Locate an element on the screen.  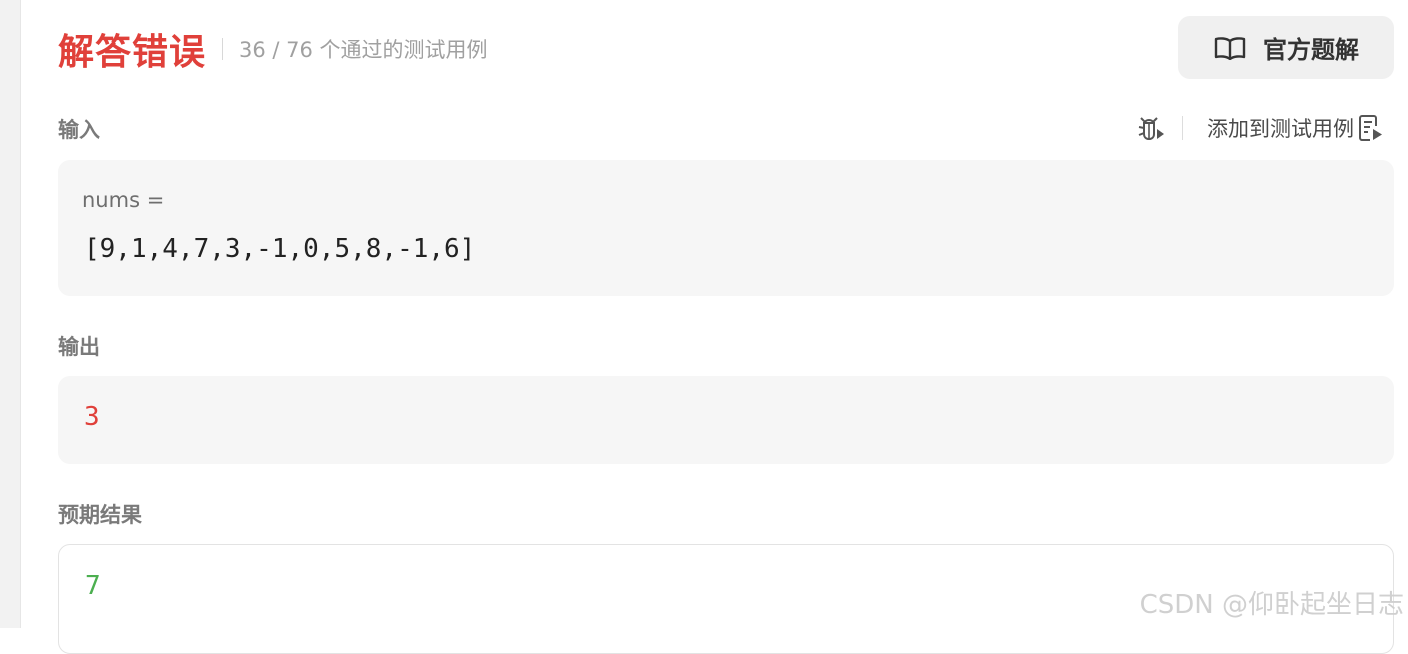
title-divider is located at coordinates (223, 49).